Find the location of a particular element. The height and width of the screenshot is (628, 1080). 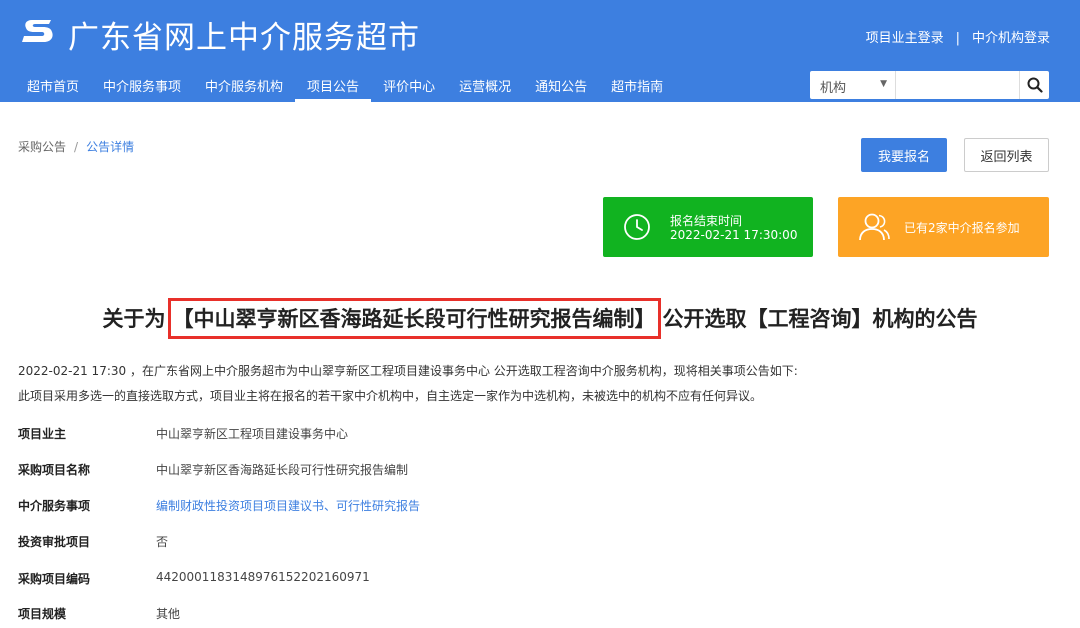

notice-title-prefix: 关于为 is located at coordinates (134, 319).